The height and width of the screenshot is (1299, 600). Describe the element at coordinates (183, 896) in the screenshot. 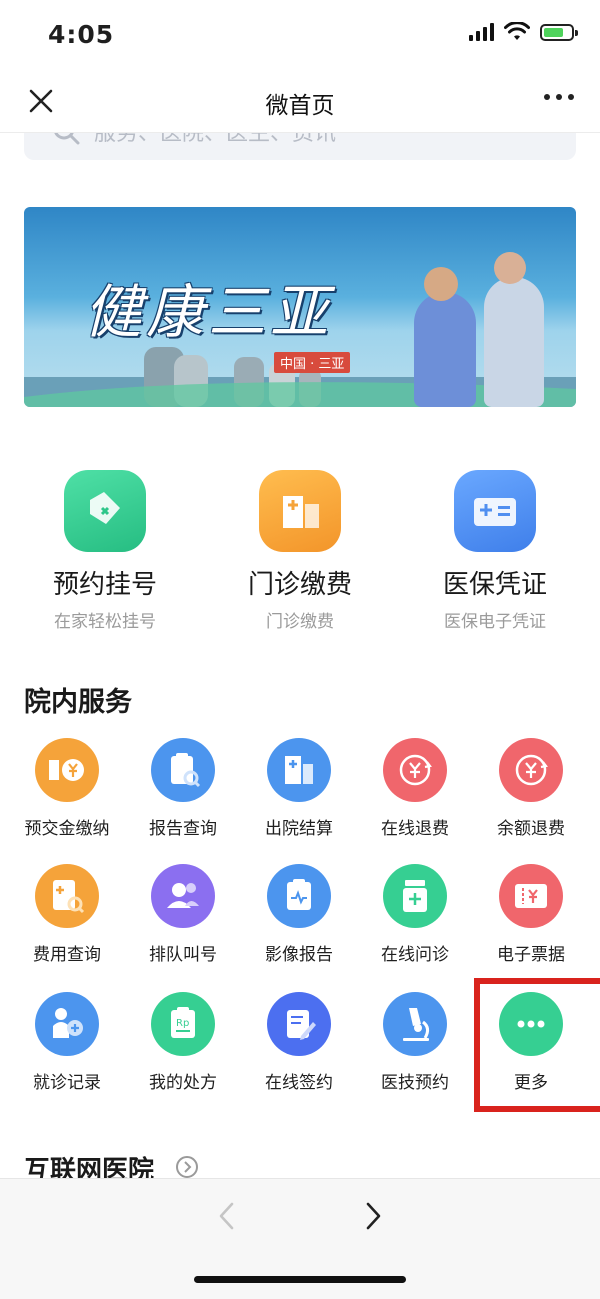

I see `queue-icon` at that location.